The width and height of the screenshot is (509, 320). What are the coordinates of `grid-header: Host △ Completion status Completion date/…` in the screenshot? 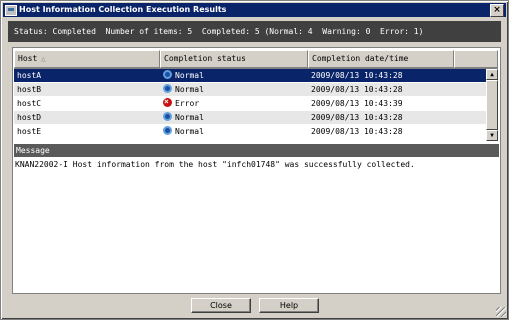 It's located at (256, 59).